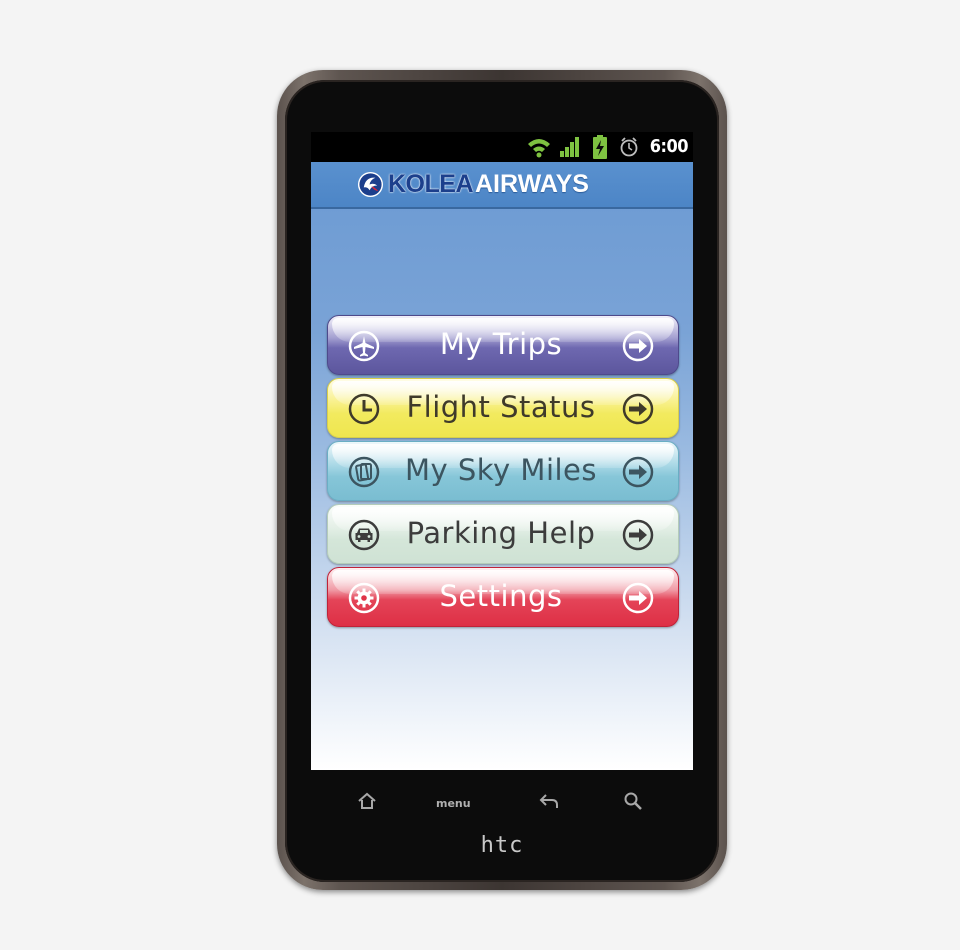 Image resolution: width=960 pixels, height=950 pixels. Describe the element at coordinates (600, 147) in the screenshot. I see `battery-charging-icon` at that location.